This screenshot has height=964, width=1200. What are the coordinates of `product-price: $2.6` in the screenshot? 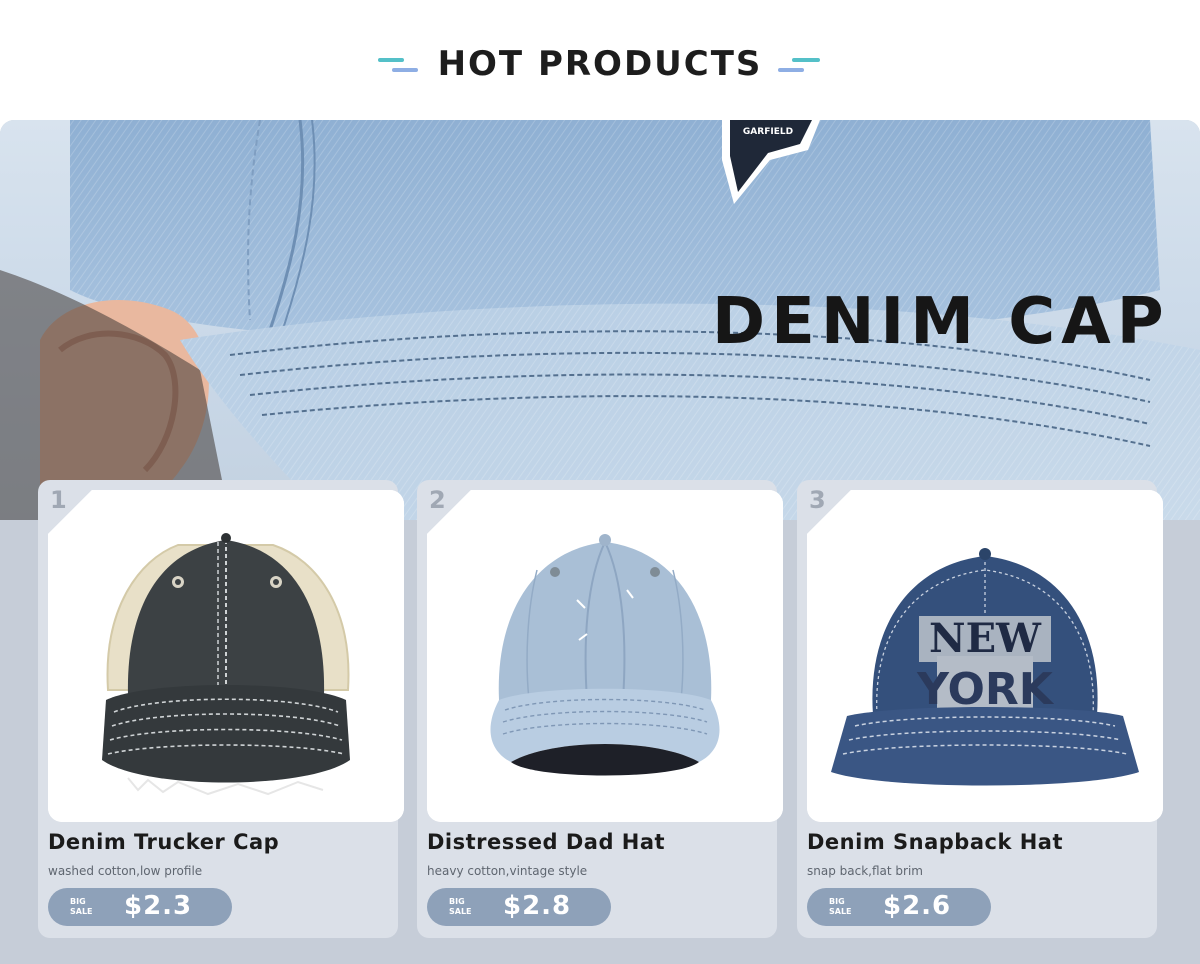 It's located at (917, 906).